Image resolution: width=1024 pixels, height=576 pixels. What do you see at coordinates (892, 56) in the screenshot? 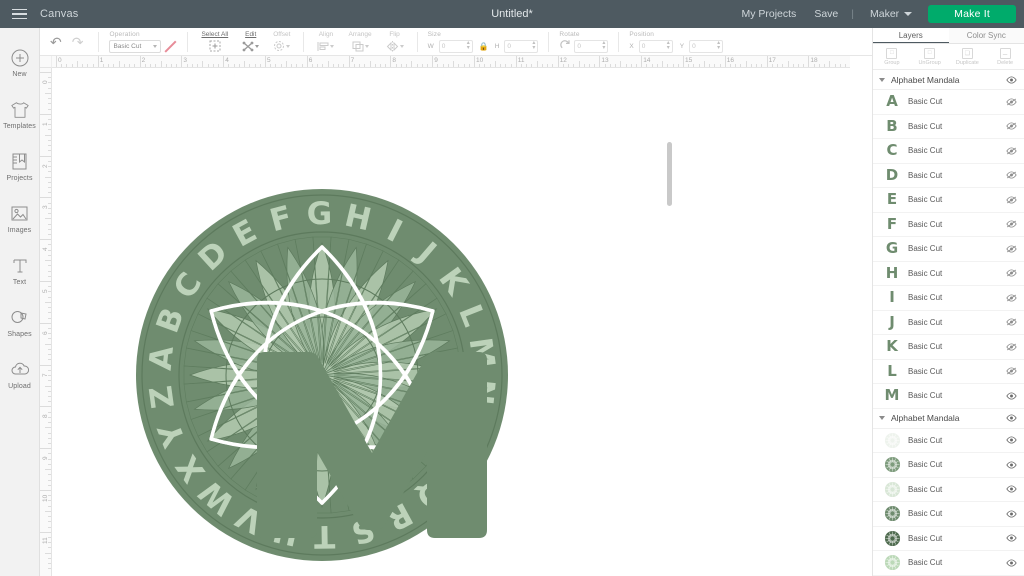
I see `group-button: □ Group` at bounding box center [892, 56].